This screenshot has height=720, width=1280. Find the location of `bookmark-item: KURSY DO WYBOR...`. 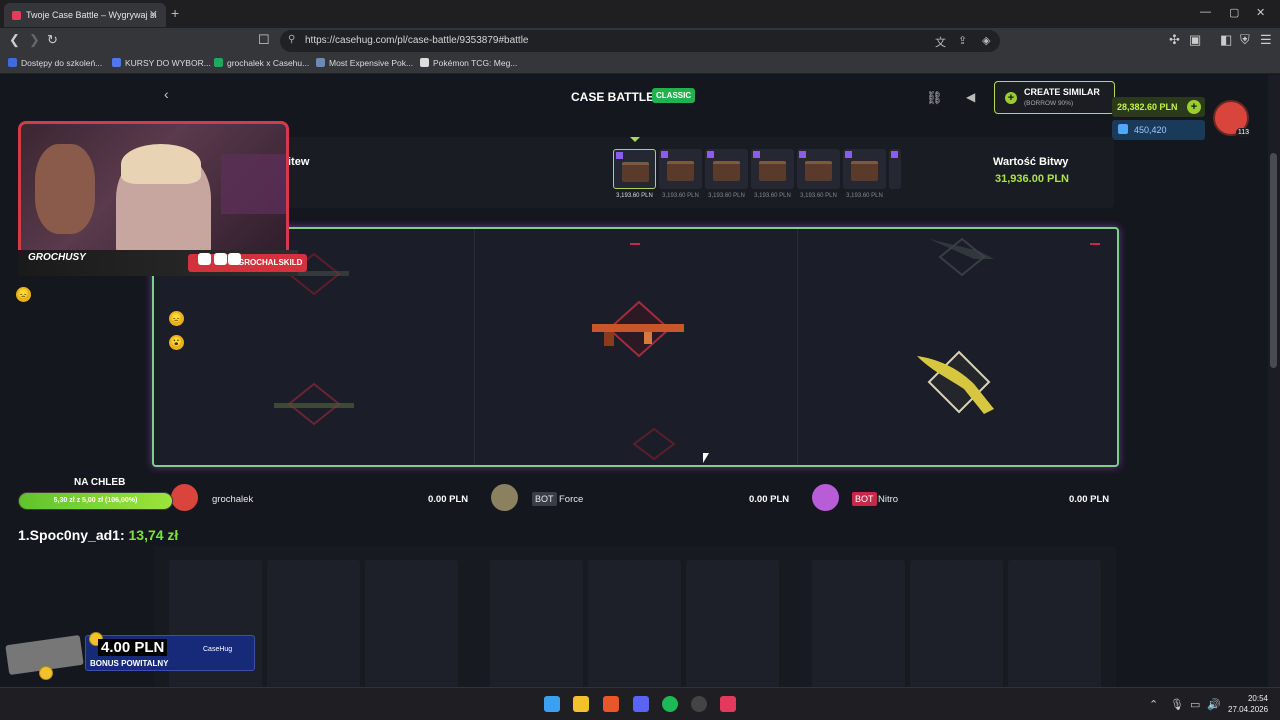

bookmark-item: KURSY DO WYBOR... is located at coordinates (161, 63).